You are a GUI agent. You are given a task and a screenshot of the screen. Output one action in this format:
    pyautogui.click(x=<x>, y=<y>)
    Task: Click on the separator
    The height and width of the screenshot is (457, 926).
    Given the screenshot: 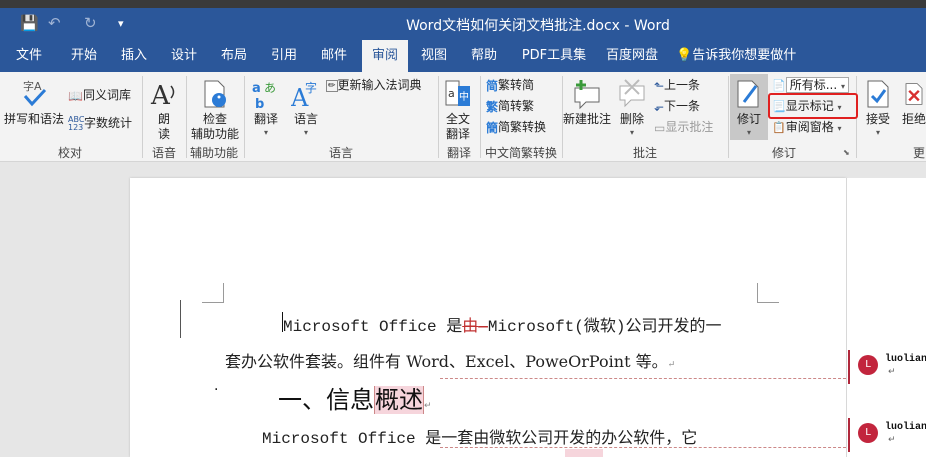 What is the action you would take?
    pyautogui.click(x=142, y=117)
    